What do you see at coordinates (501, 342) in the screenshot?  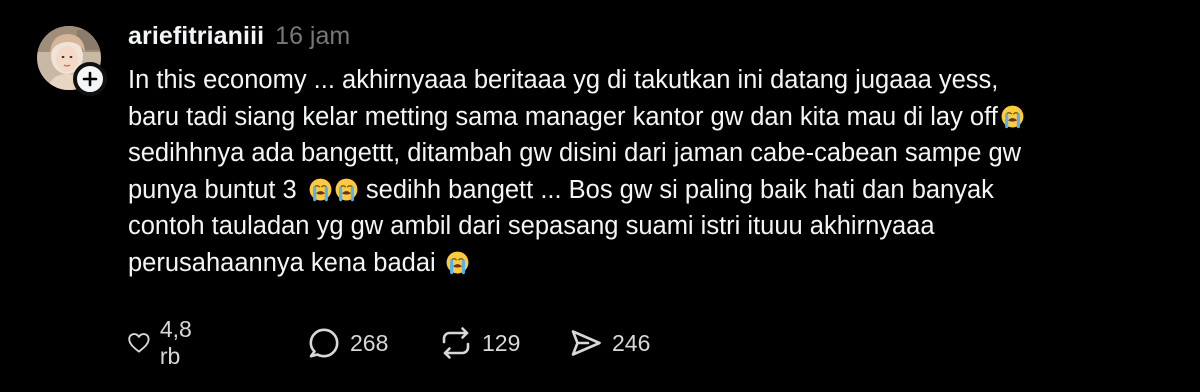 I see `repost-count: 129` at bounding box center [501, 342].